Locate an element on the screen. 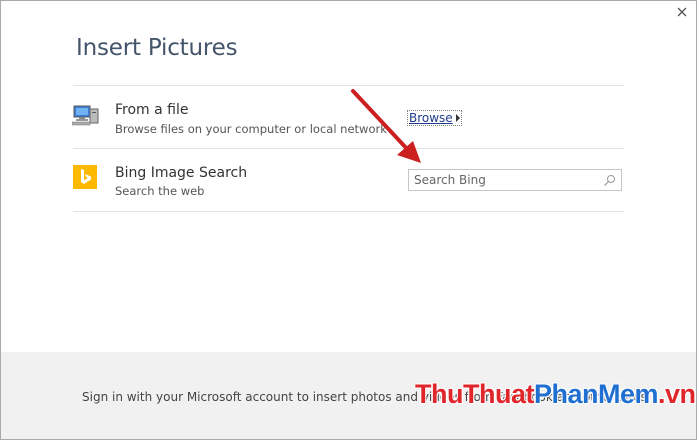  computer-icon is located at coordinates (85, 115).